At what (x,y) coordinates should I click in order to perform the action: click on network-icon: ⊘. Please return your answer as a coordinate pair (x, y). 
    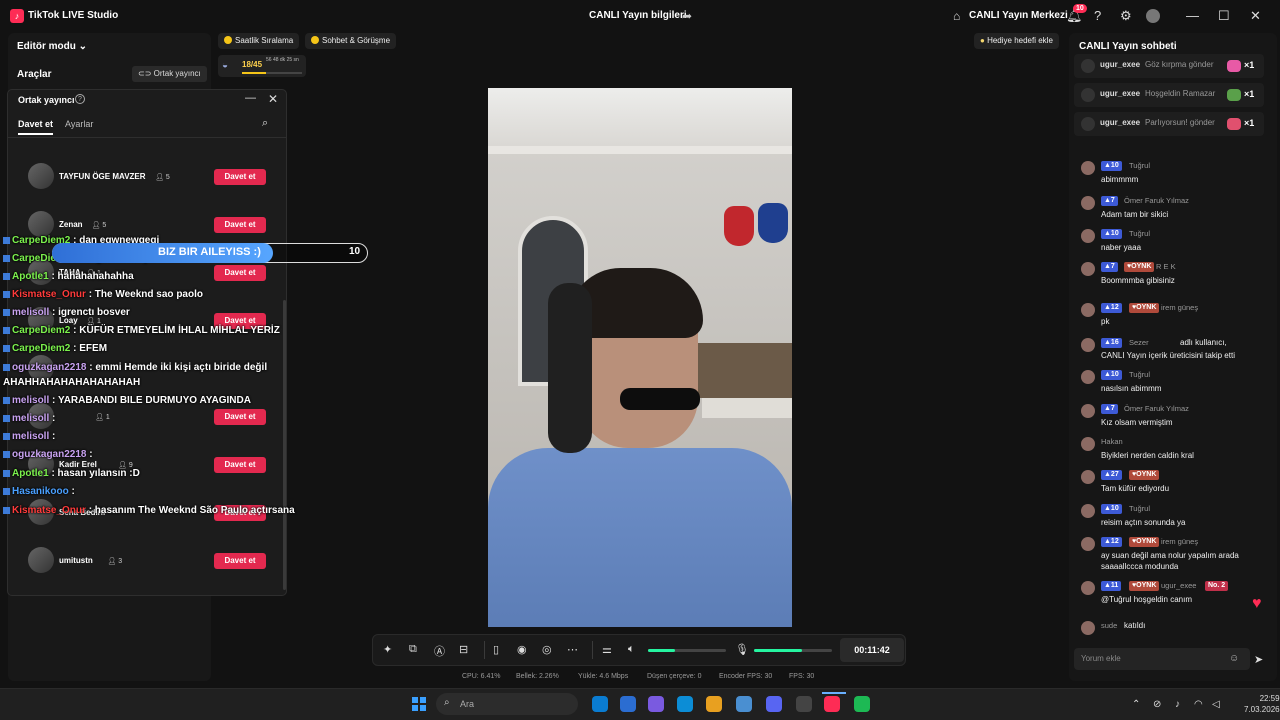
    Looking at the image, I should click on (1157, 704).